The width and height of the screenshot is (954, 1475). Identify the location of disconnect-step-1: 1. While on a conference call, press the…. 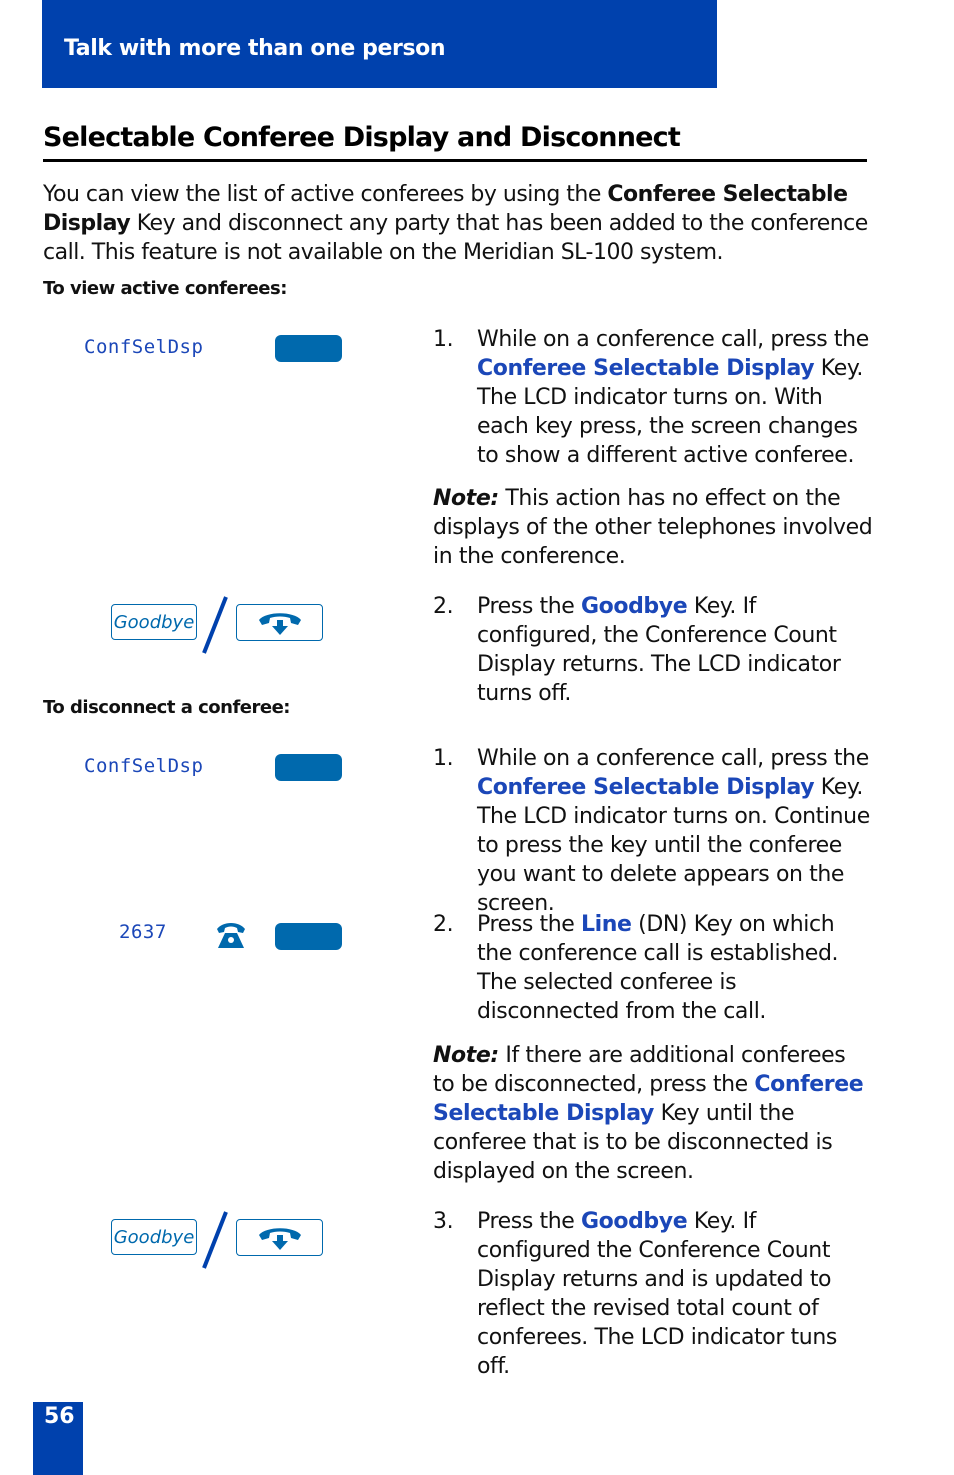
(651, 831).